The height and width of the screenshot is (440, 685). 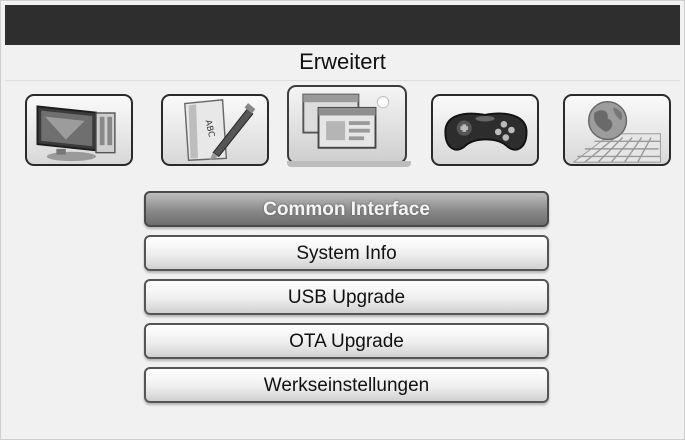 I want to click on page-title: Erweitert, so click(x=342, y=61).